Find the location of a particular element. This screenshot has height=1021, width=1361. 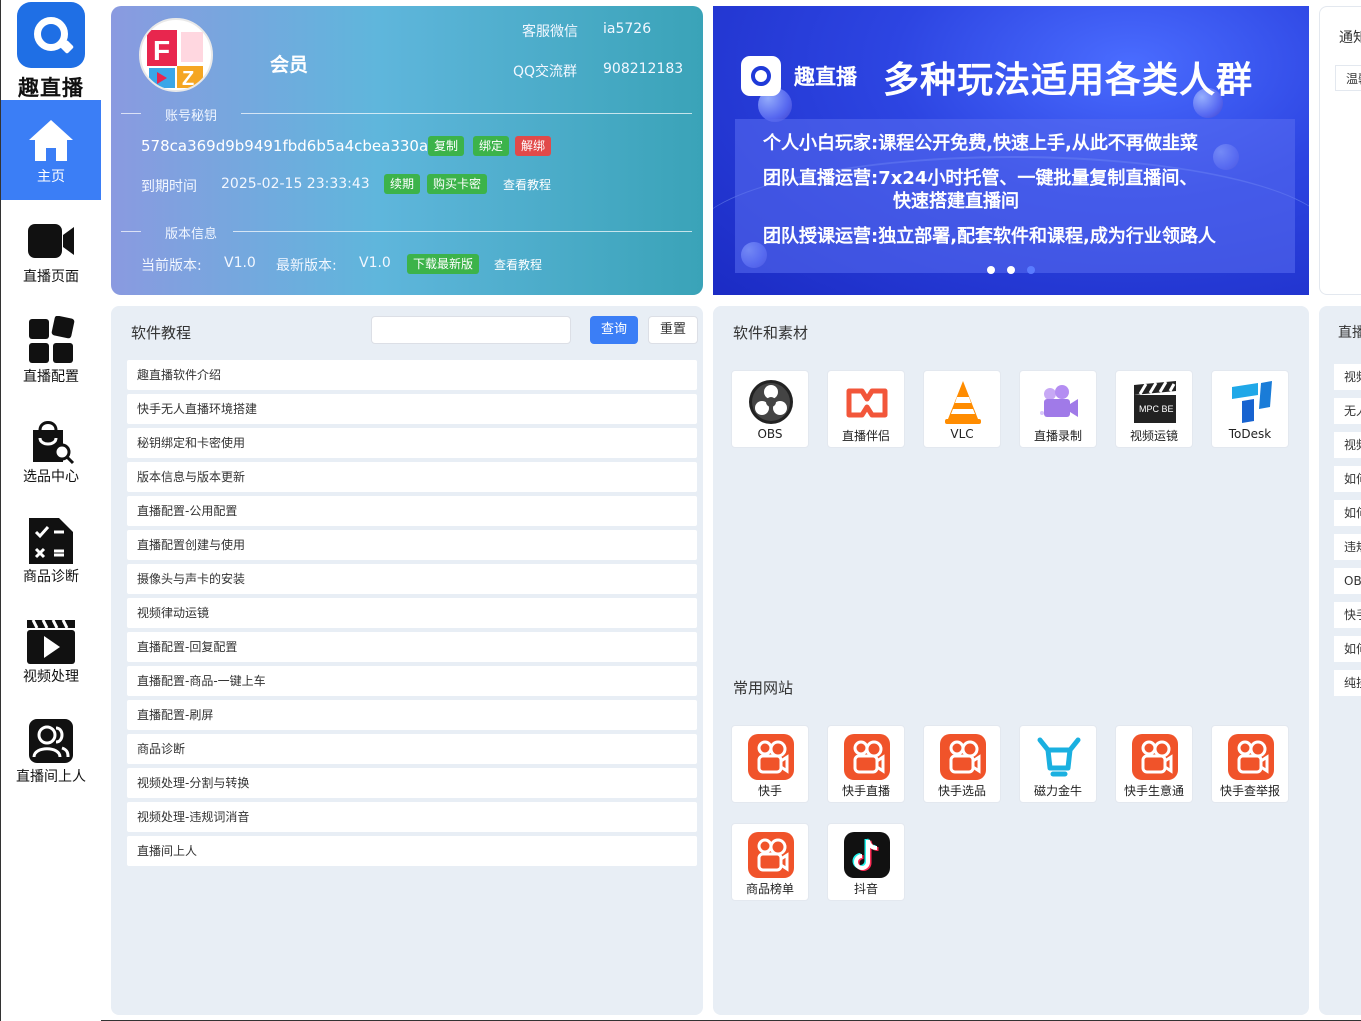

site-tile-cili-jinniu: 磁力金牛 is located at coordinates (1058, 764).